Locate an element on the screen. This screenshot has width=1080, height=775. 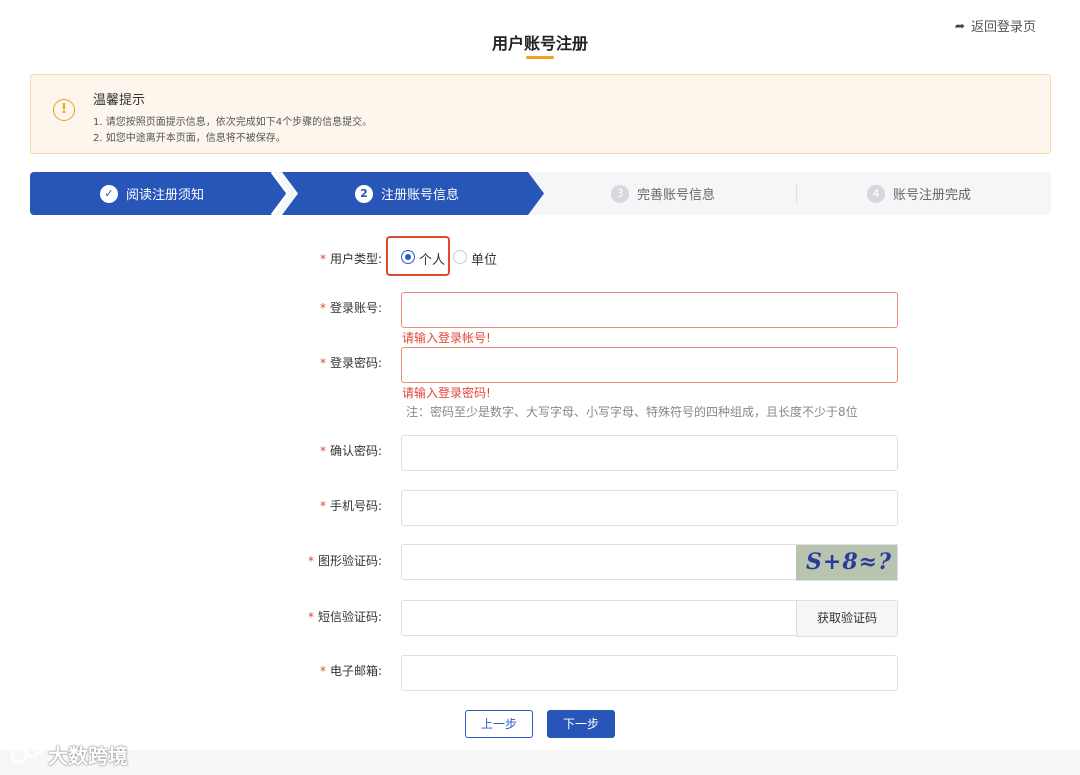
radio-individual is located at coordinates (408, 257).